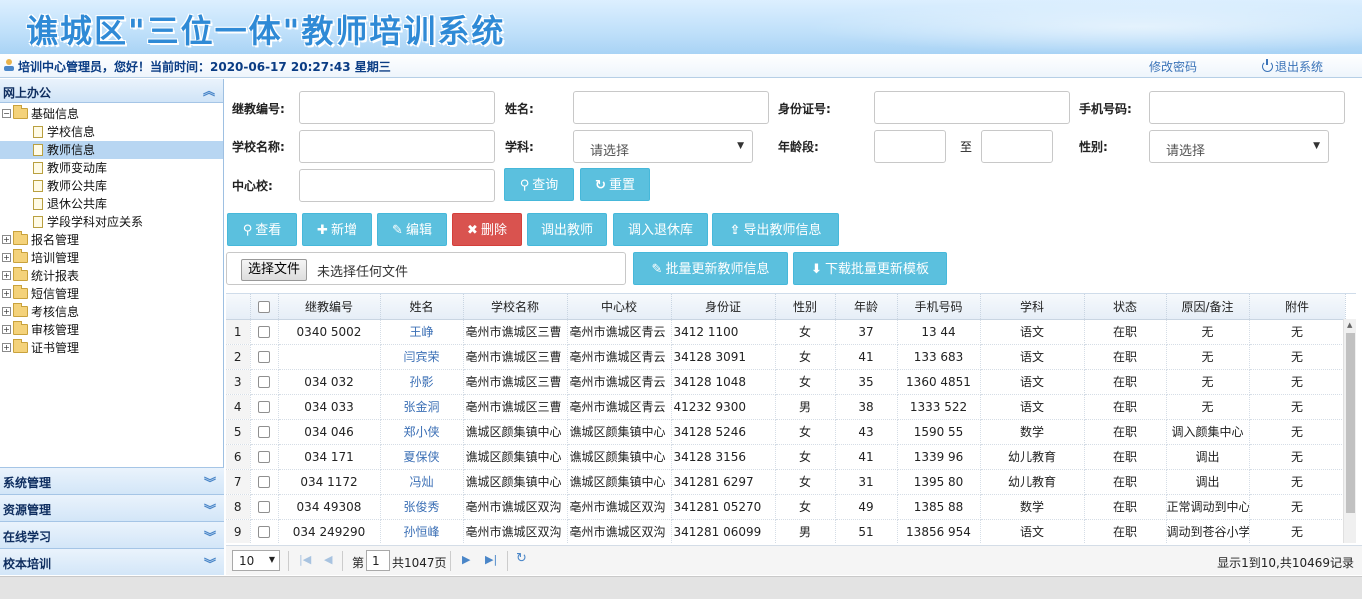 The height and width of the screenshot is (599, 1362). What do you see at coordinates (671, 107) in the screenshot?
I see `name-input` at bounding box center [671, 107].